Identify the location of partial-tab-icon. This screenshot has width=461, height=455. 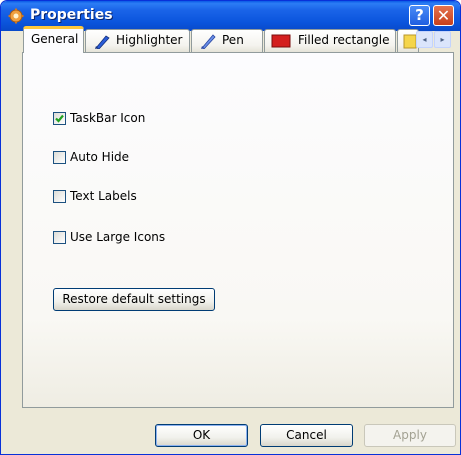
(410, 41).